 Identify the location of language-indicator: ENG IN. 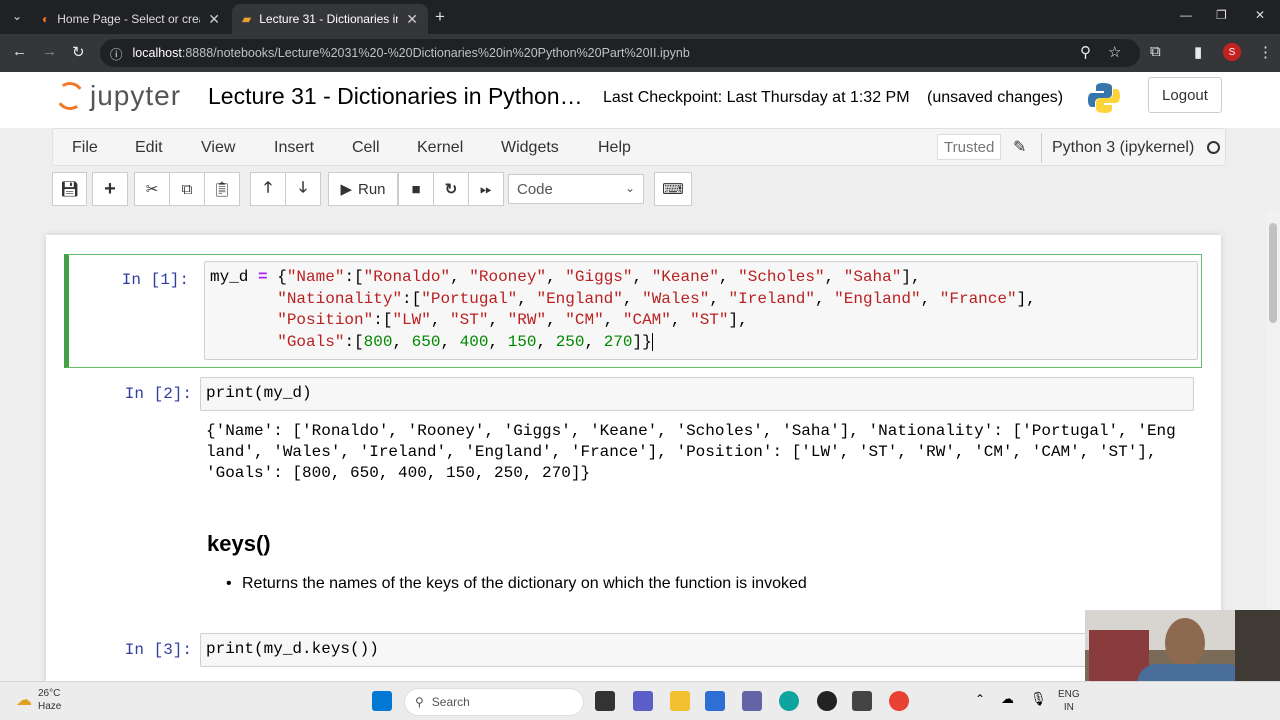
(1069, 701).